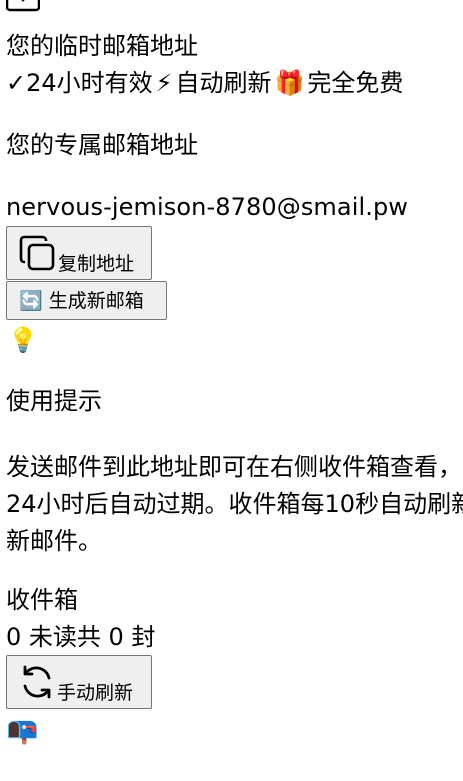 Image resolution: width=463 pixels, height=781 pixels. I want to click on page-title: 您的临时邮箱地址, so click(102, 46).